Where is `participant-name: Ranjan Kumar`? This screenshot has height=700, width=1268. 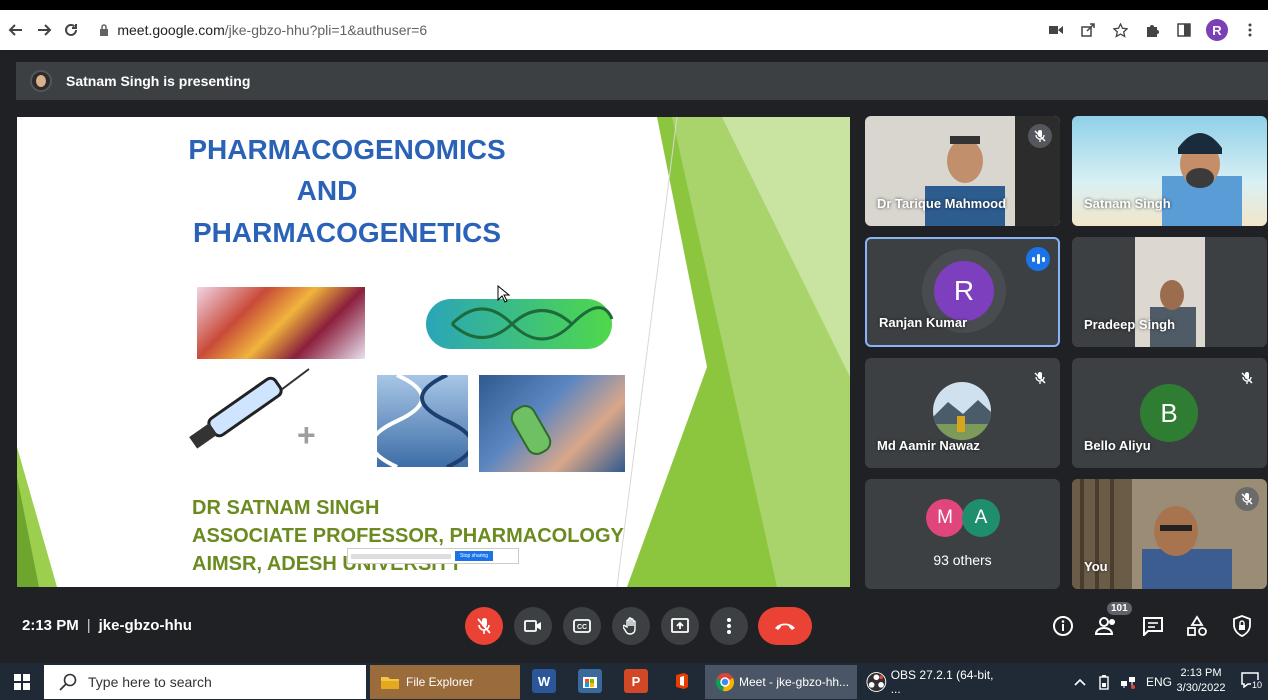 participant-name: Ranjan Kumar is located at coordinates (923, 322).